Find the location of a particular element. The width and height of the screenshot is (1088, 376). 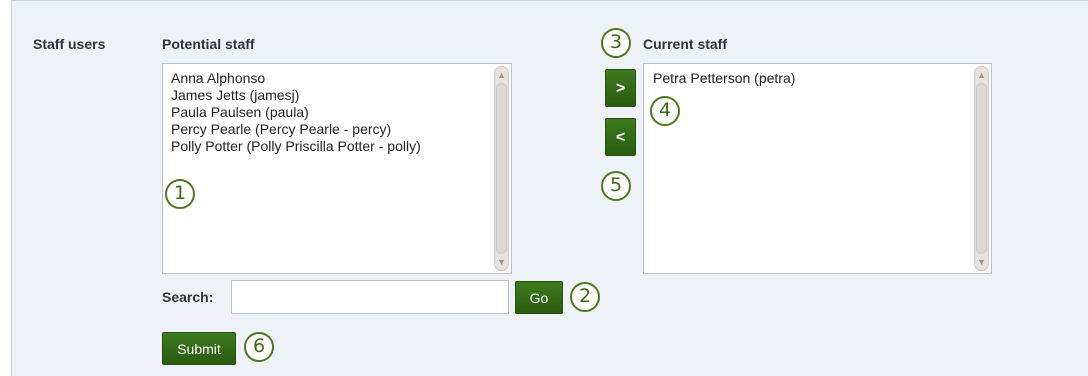

potential-staff-option: Anna Alphonso is located at coordinates (296, 78).